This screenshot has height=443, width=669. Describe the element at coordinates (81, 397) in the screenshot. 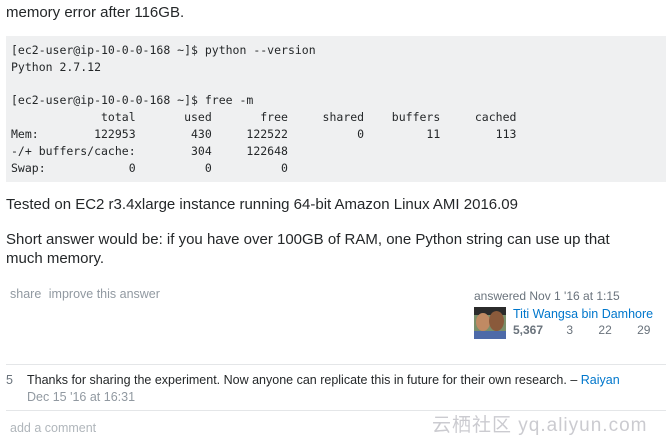

I see `comment-date: Dec 15 '16 at 16:31` at that location.